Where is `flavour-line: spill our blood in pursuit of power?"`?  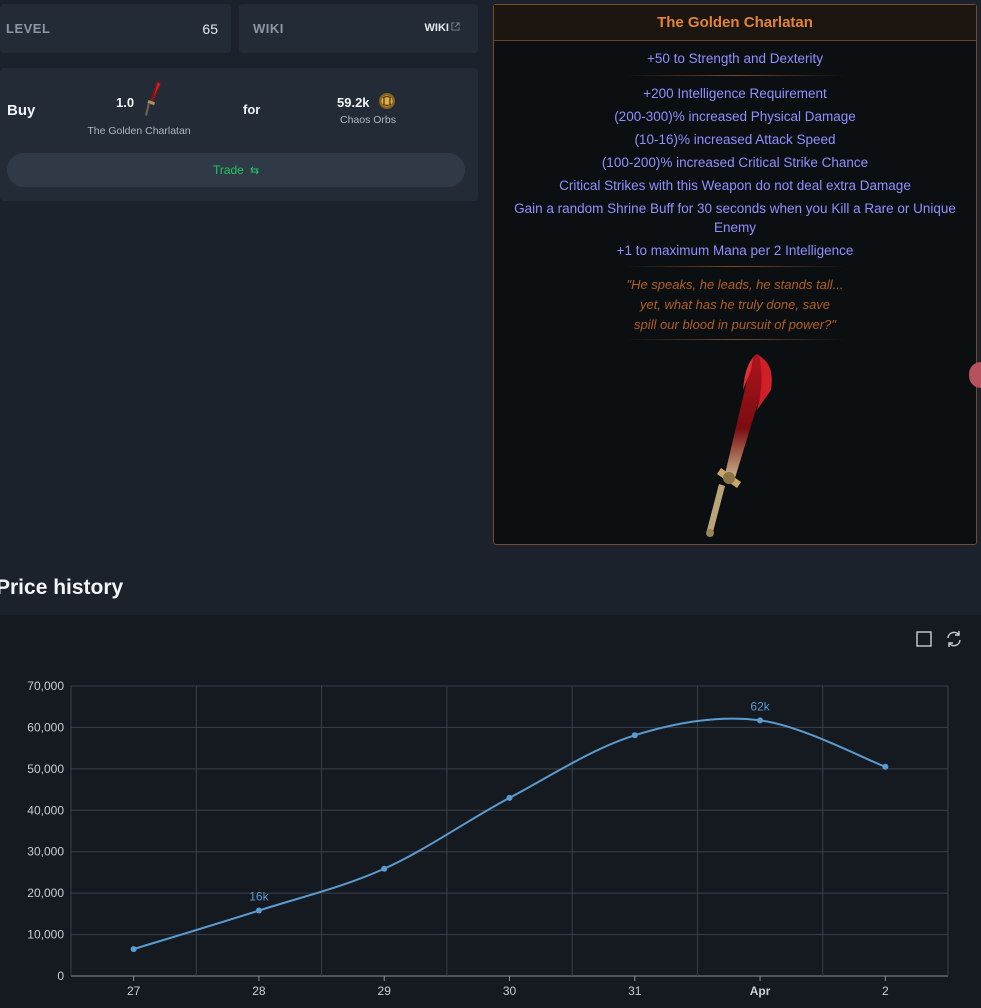 flavour-line: spill our blood in pursuit of power?" is located at coordinates (735, 324).